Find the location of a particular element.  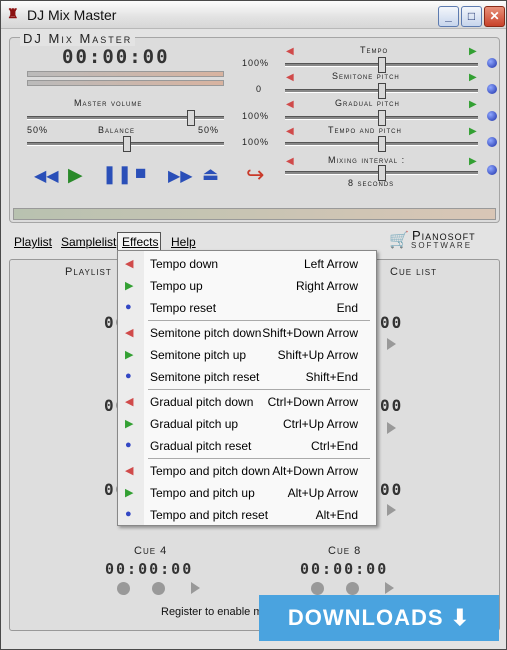

play-button: ▶ is located at coordinates (75, 175).